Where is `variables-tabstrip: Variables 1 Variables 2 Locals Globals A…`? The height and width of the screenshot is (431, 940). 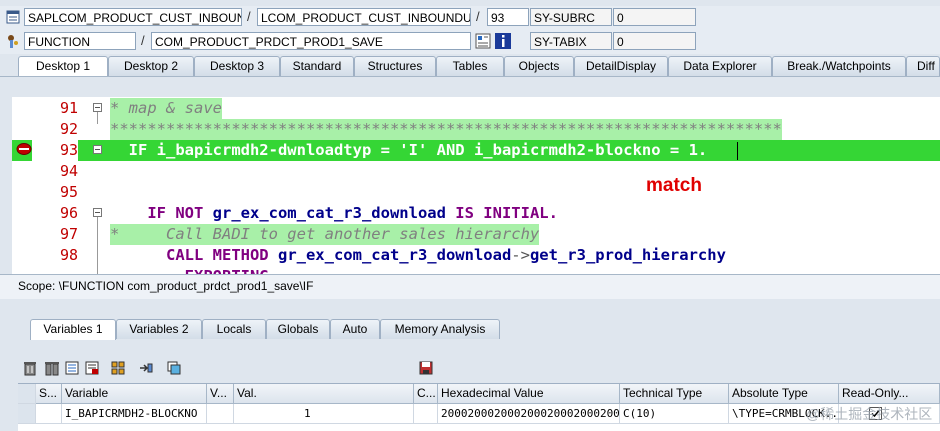 variables-tabstrip: Variables 1 Variables 2 Locals Globals A… is located at coordinates (470, 328).